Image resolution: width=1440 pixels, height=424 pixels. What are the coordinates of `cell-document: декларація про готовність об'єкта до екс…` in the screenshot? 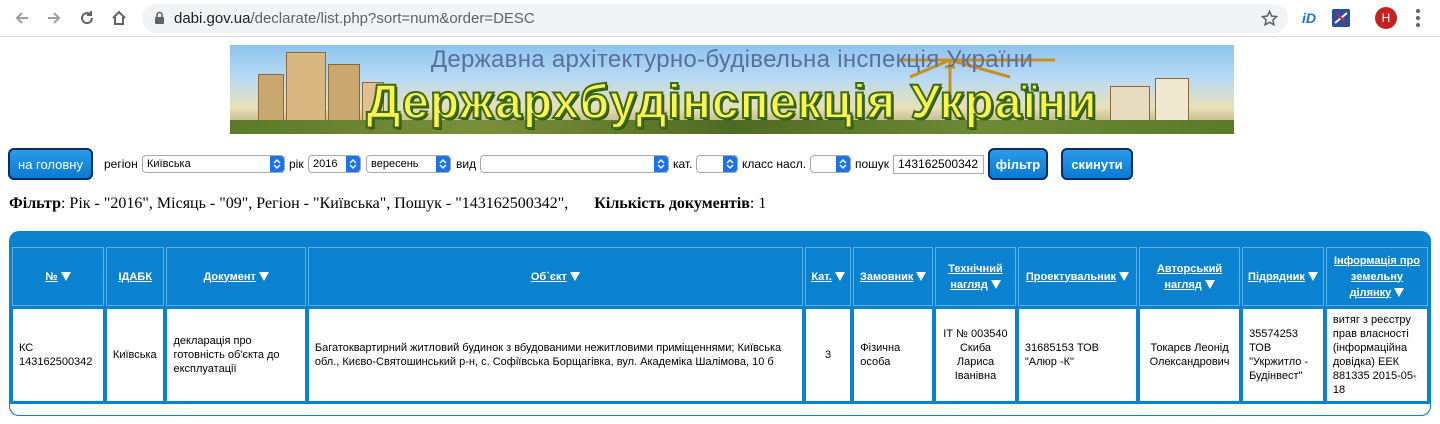 It's located at (236, 355).